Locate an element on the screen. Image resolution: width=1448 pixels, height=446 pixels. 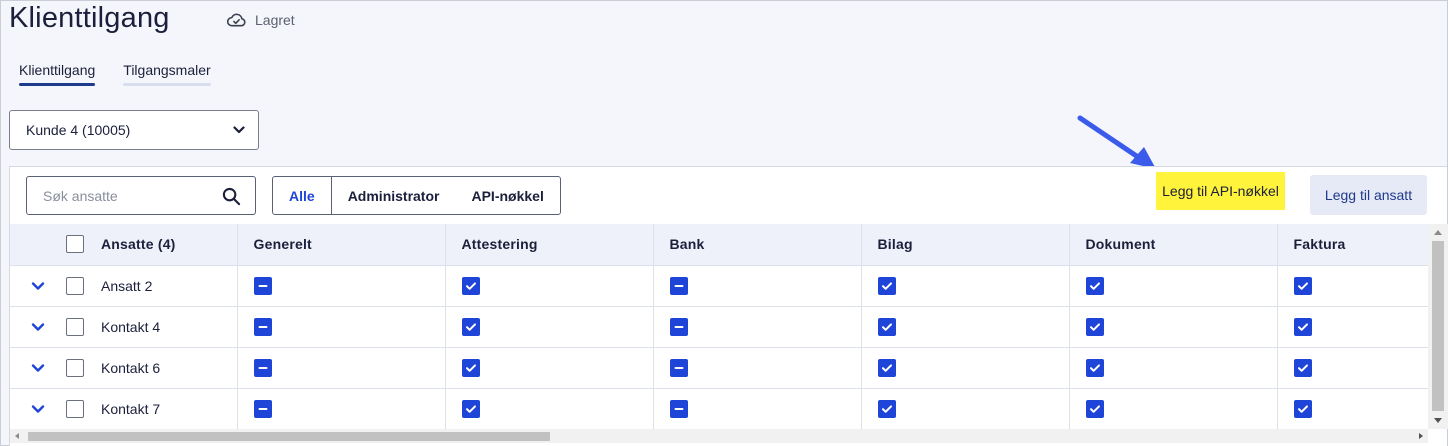
employee-name: Kontakt 7 is located at coordinates (131, 408).